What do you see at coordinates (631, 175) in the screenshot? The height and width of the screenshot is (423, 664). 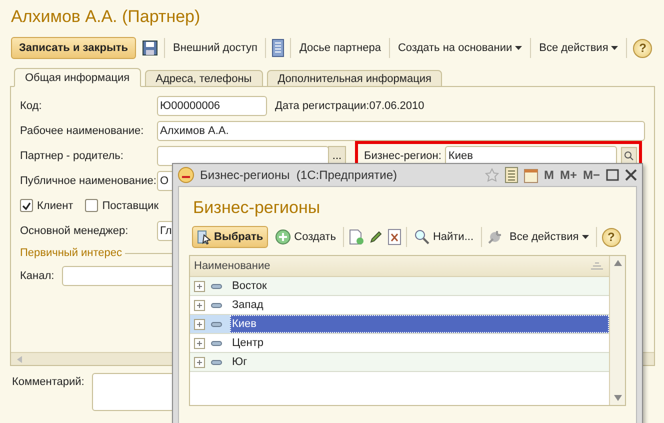 I see `close-icon` at bounding box center [631, 175].